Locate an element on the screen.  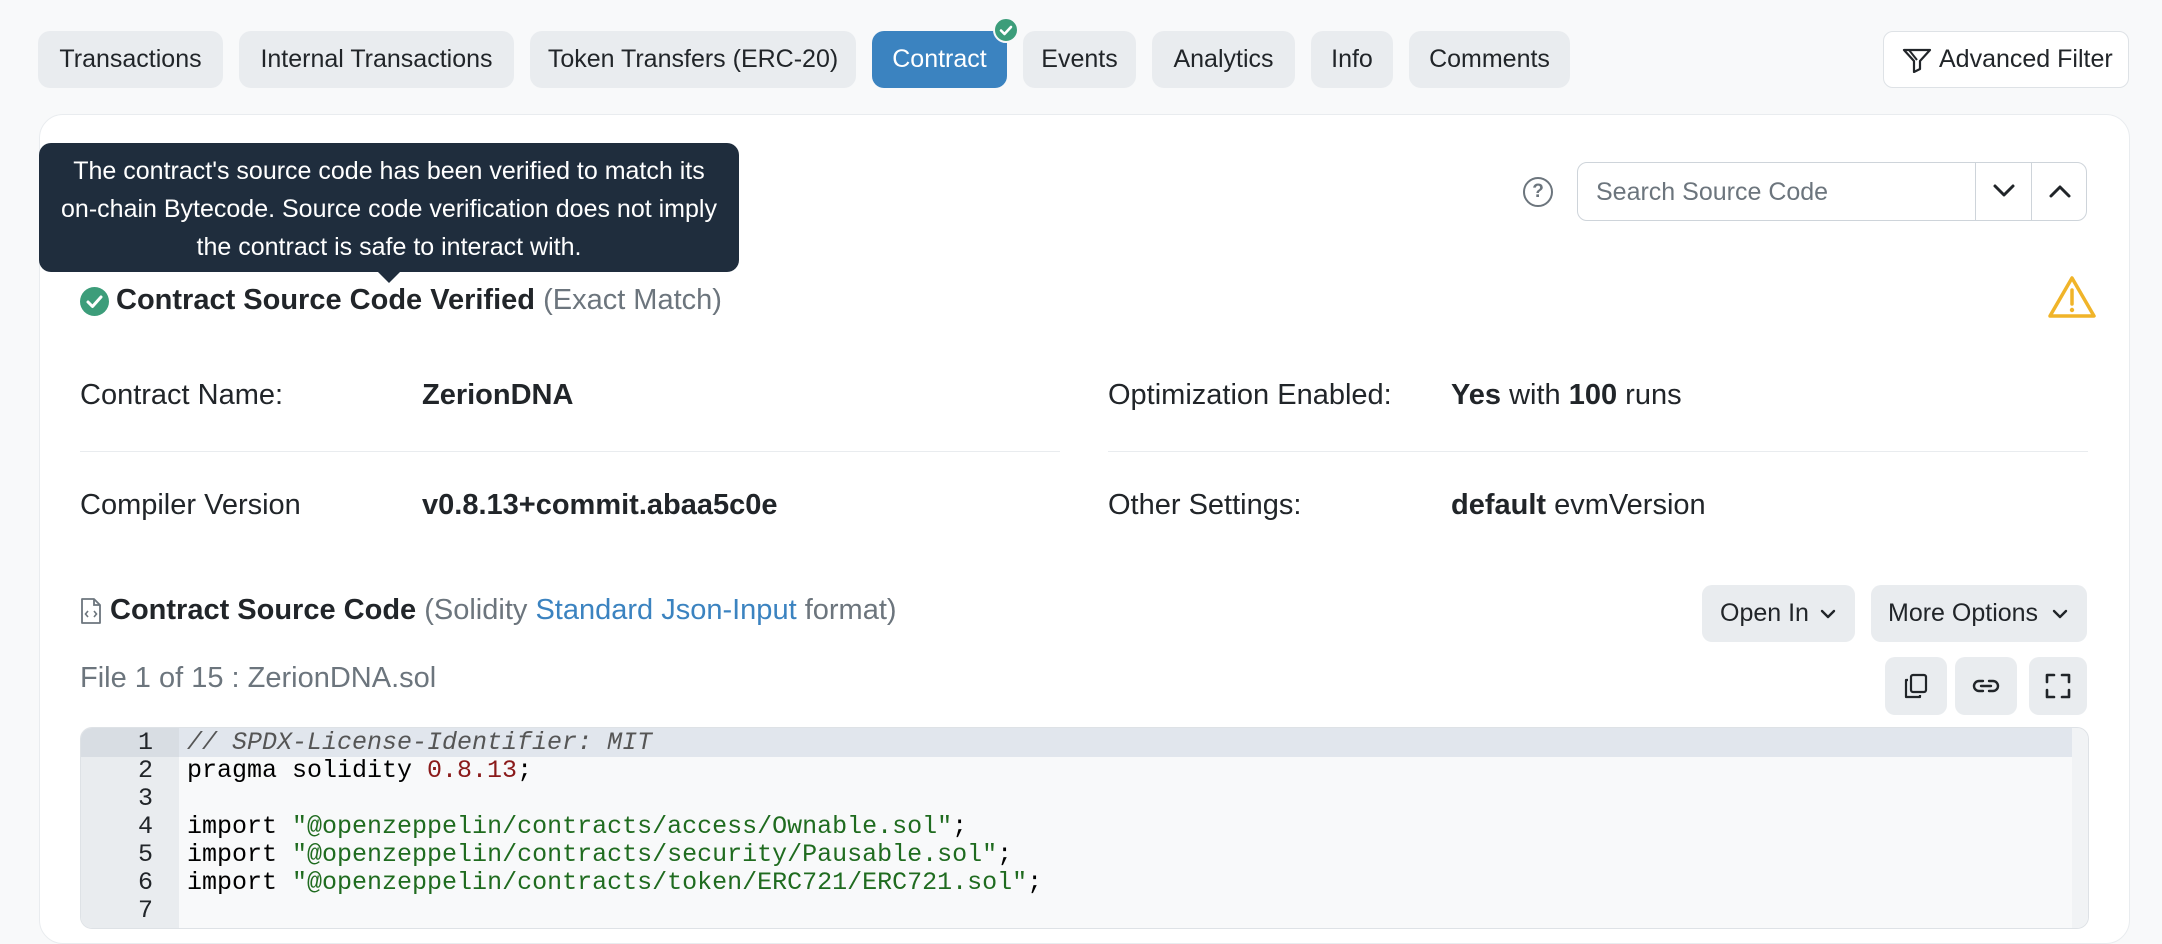
optimization-runs: 100 is located at coordinates (1593, 395).